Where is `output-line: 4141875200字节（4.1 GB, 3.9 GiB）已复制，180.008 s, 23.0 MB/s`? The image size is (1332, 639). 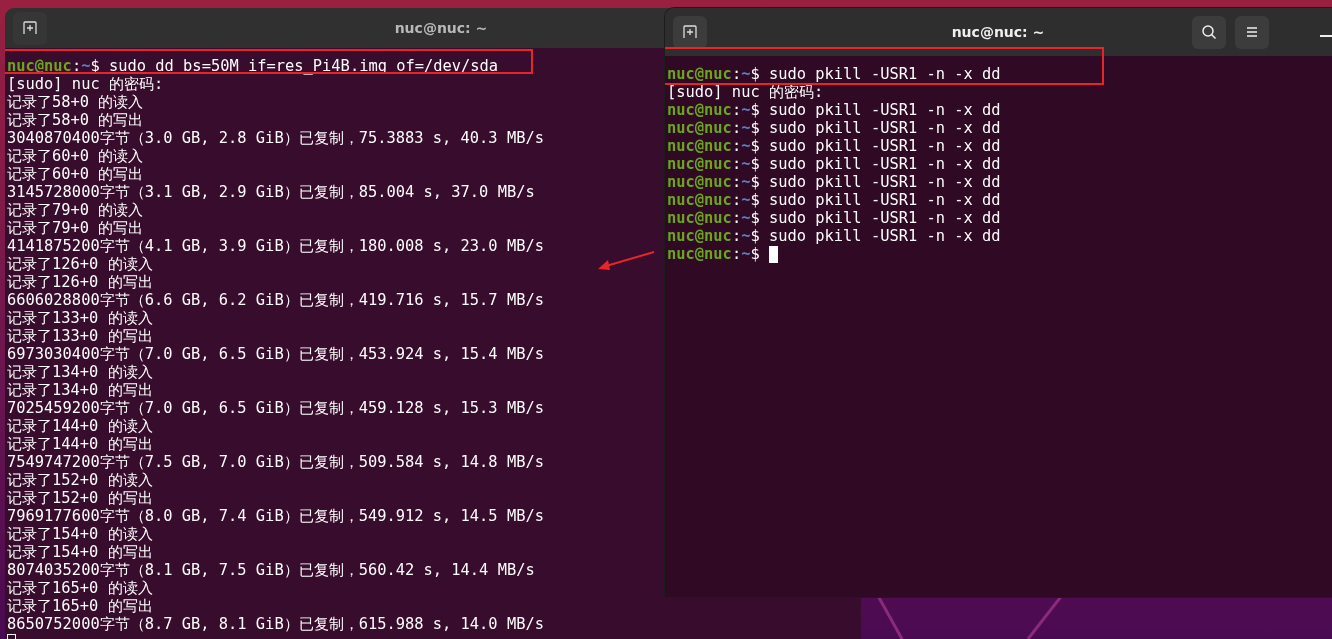
output-line: 4141875200字节（4.1 GB, 3.9 GiB）已复制，180.008 s, 23.0 MB/s is located at coordinates (275, 246).